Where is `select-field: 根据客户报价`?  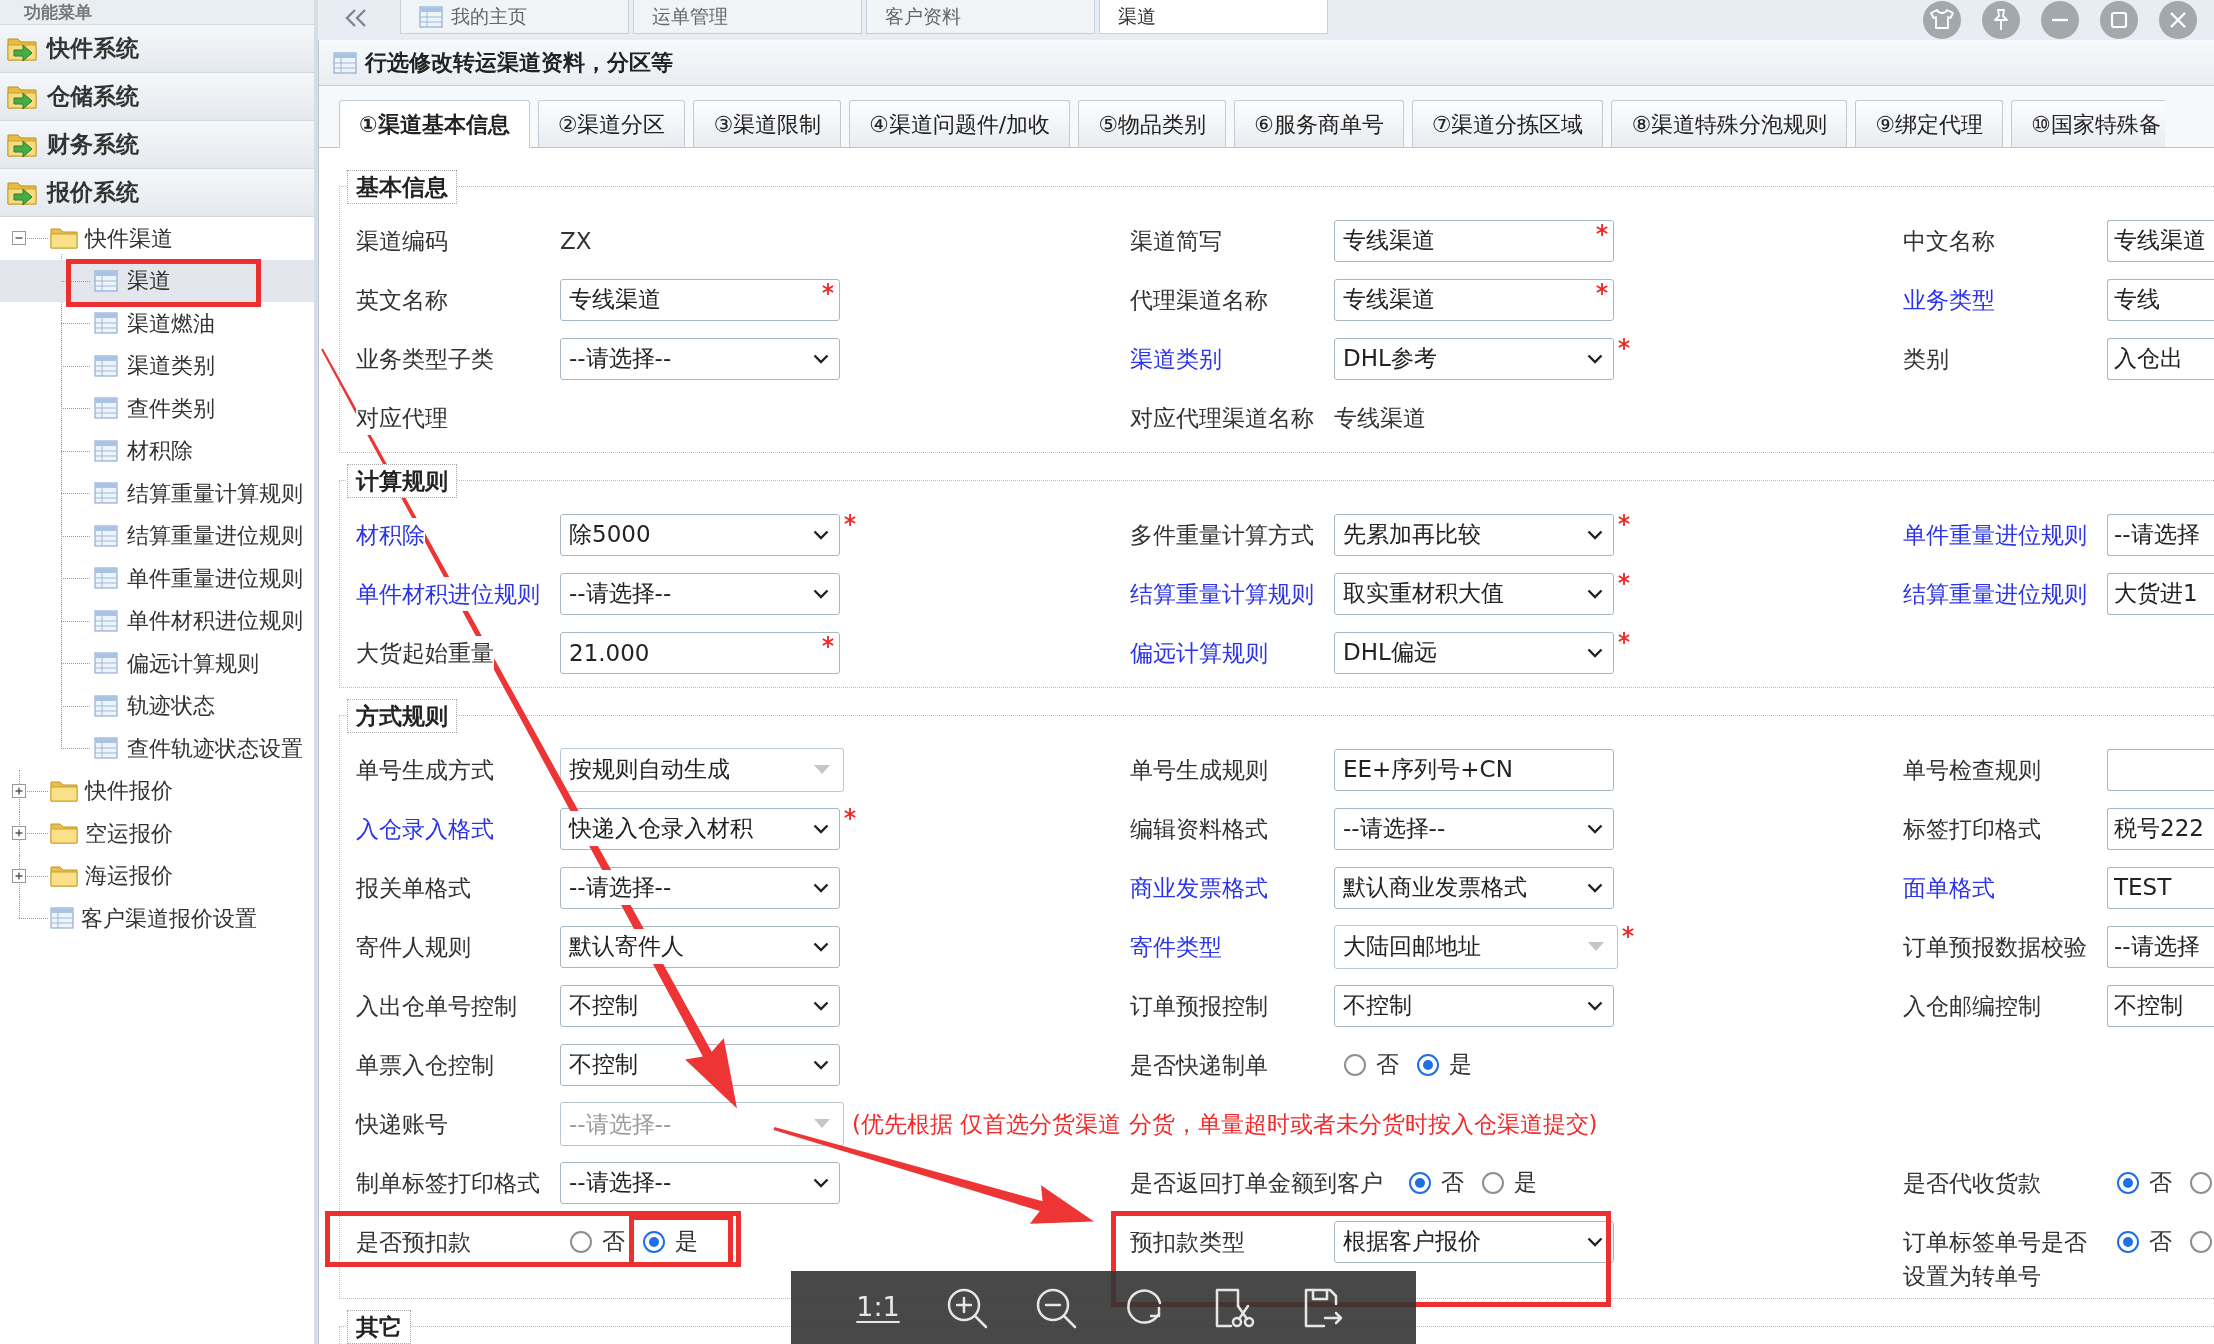
select-field: 根据客户报价 is located at coordinates (1474, 1241).